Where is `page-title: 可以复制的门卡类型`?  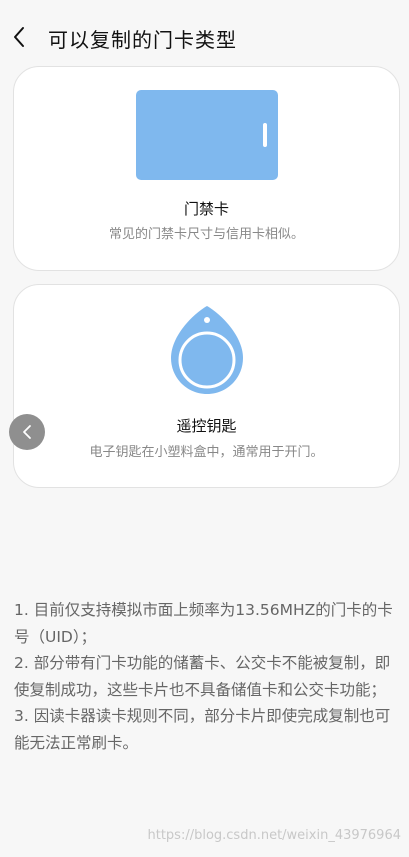
page-title: 可以复制的门卡类型 is located at coordinates (142, 40).